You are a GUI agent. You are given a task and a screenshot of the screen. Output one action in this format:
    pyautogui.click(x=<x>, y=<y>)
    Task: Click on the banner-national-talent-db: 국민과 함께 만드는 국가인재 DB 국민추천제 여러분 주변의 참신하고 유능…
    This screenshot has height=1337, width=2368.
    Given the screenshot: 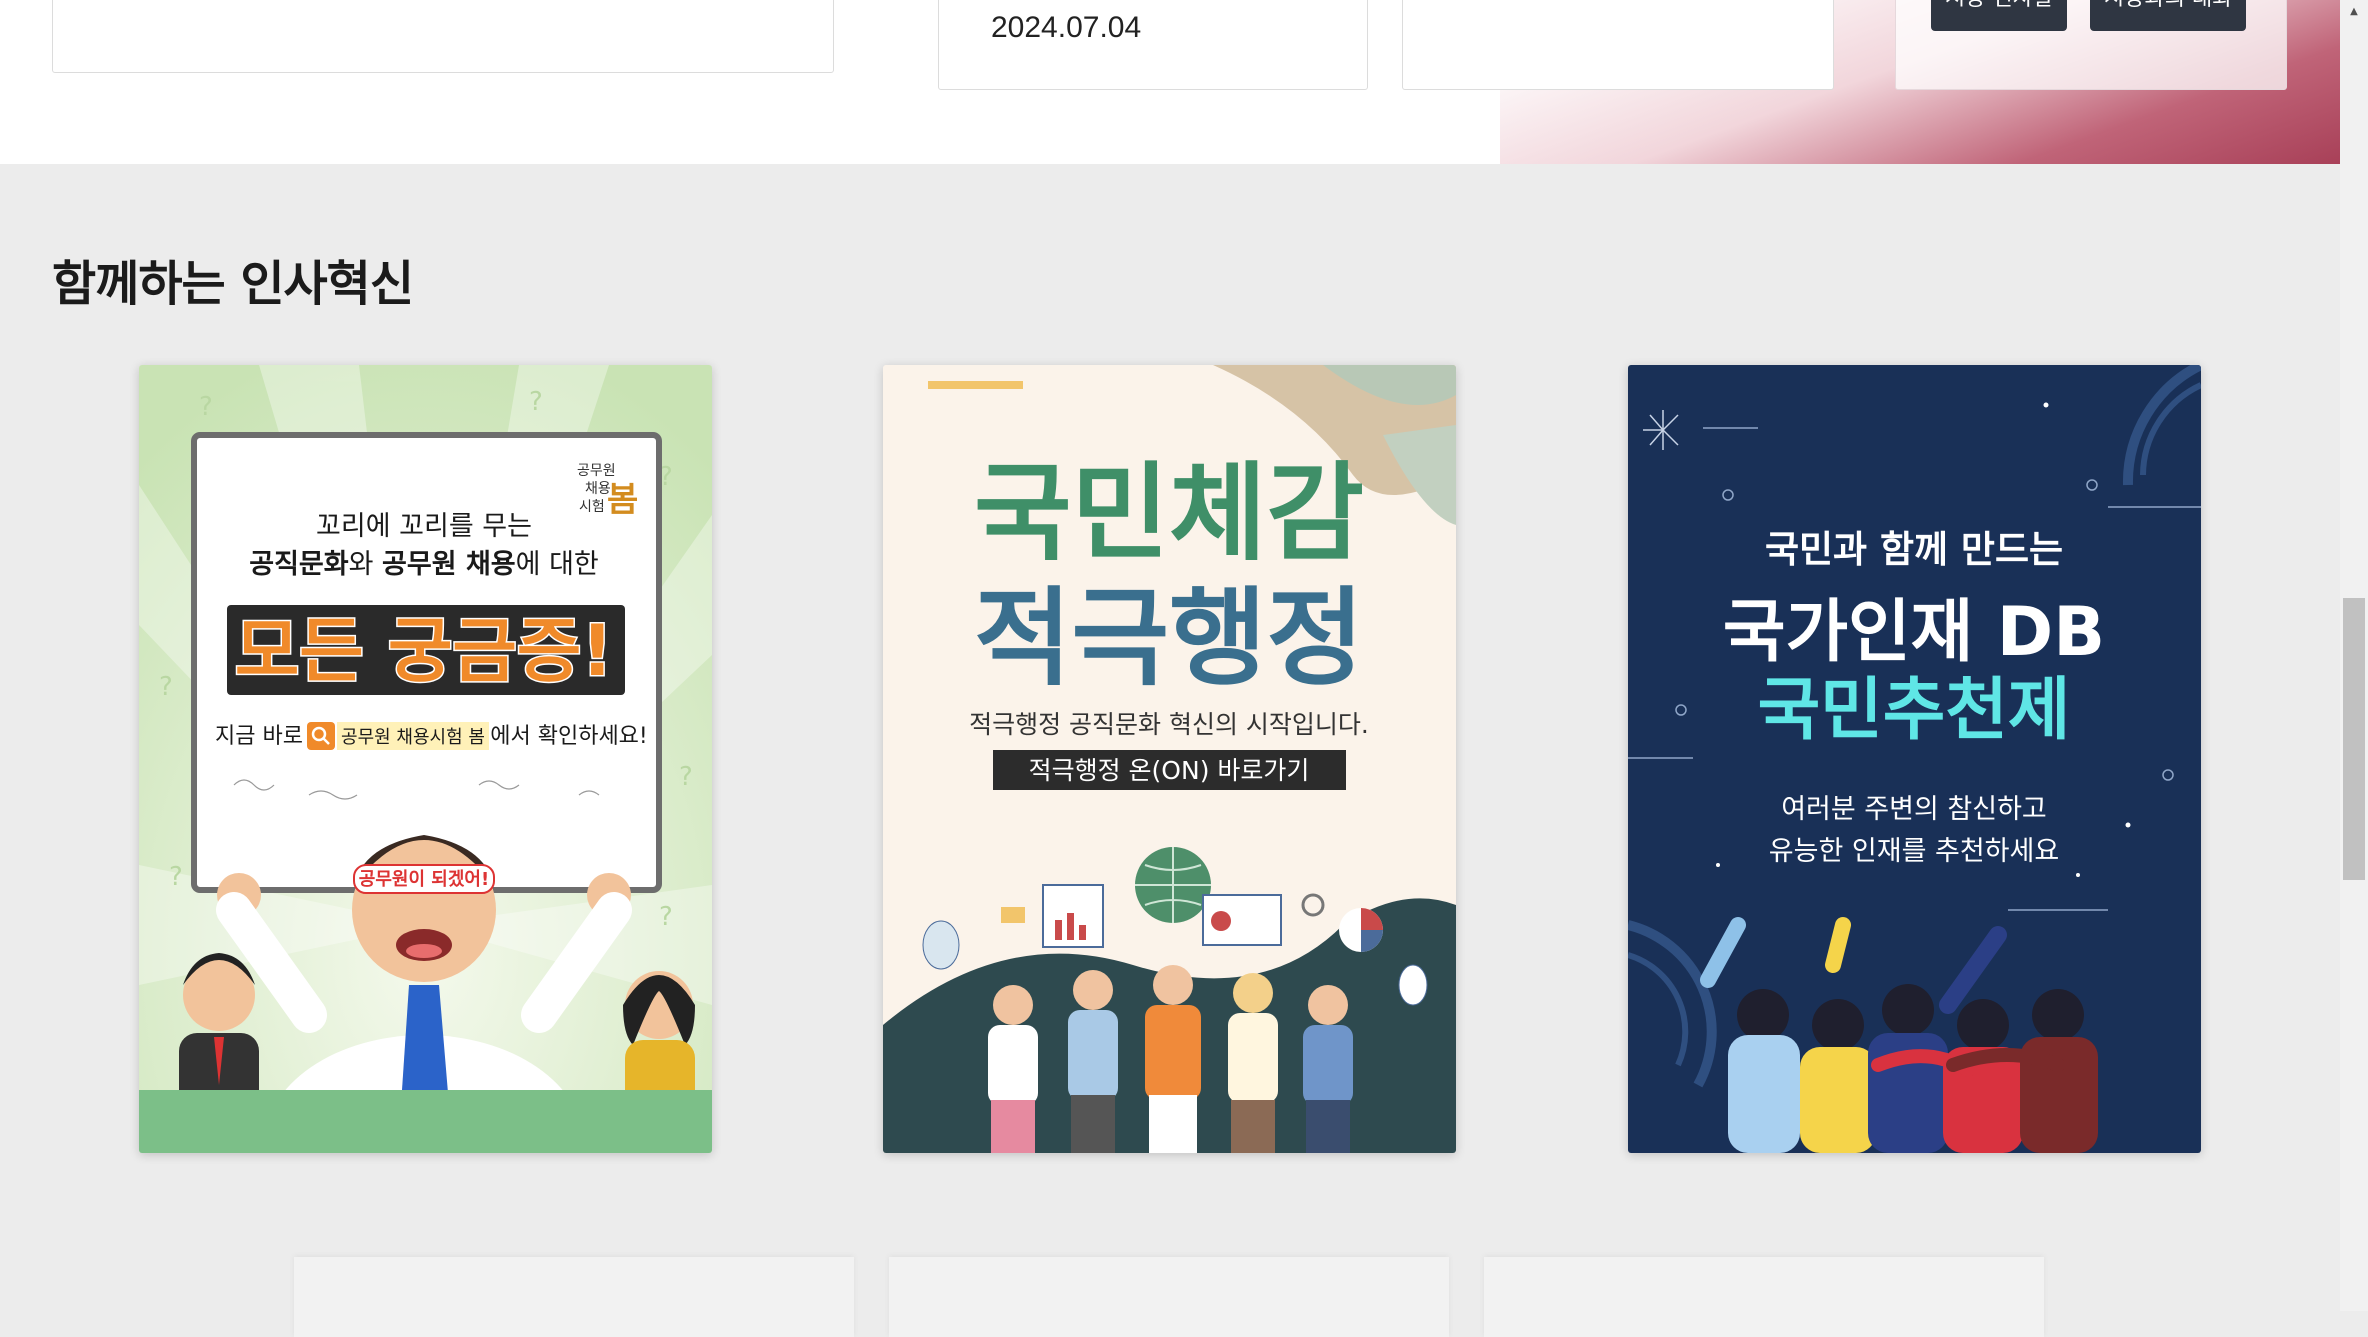 What is the action you would take?
    pyautogui.click(x=1914, y=759)
    